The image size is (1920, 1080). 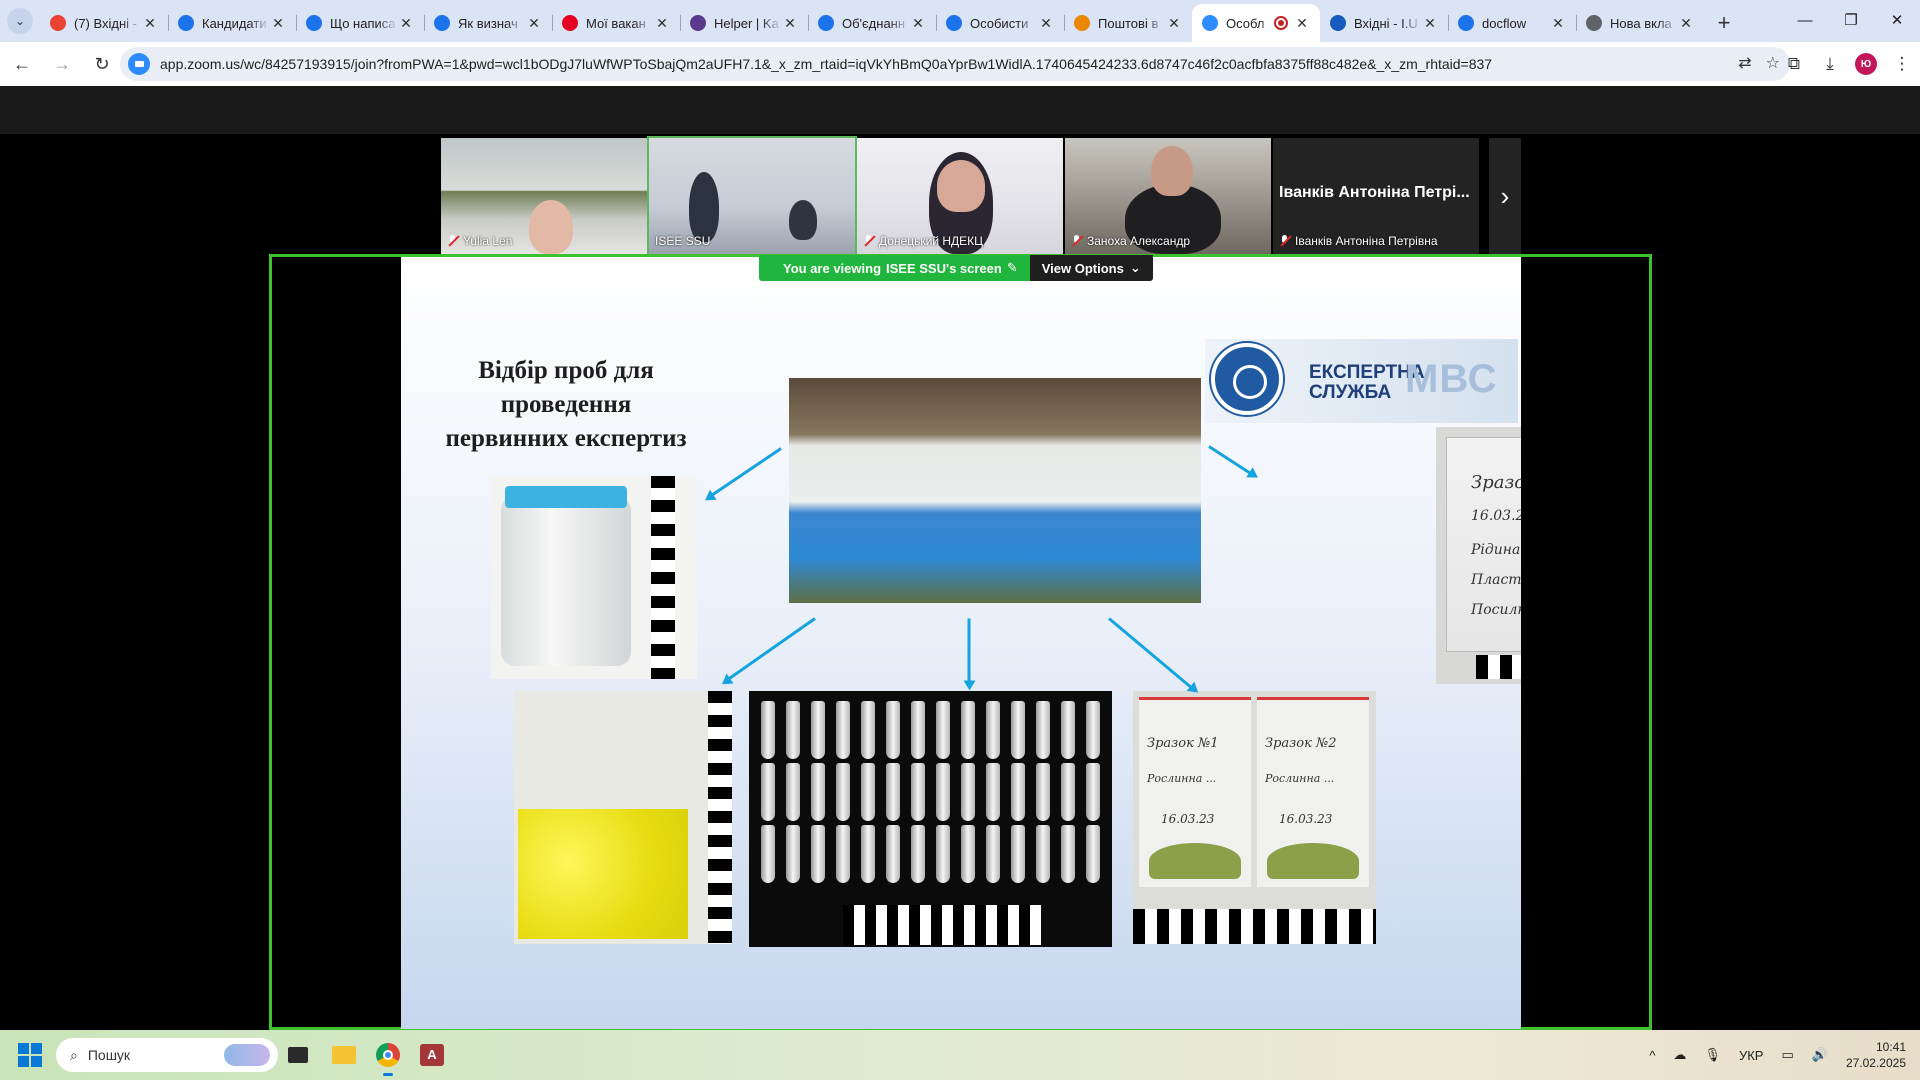 I want to click on forward-button: →, so click(x=62, y=64).